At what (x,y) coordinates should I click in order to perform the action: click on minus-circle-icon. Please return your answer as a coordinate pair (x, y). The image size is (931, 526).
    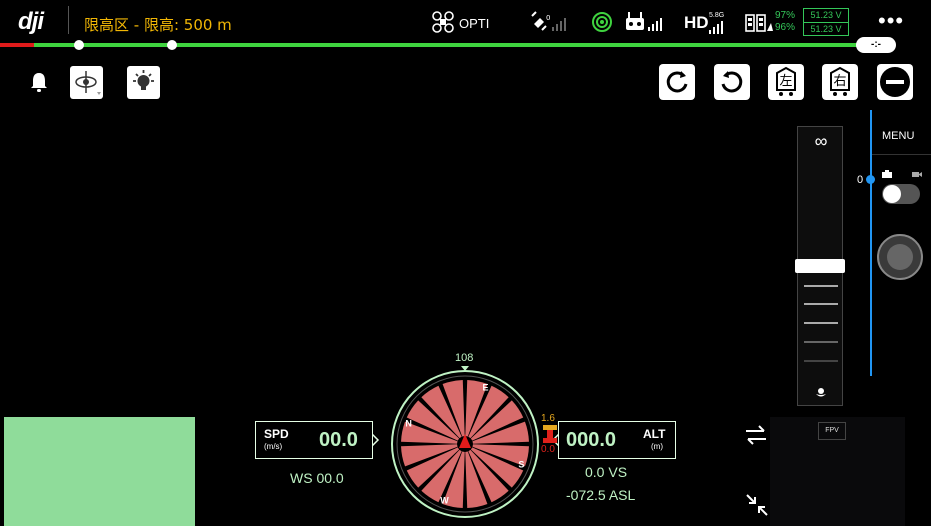
    Looking at the image, I should click on (895, 82).